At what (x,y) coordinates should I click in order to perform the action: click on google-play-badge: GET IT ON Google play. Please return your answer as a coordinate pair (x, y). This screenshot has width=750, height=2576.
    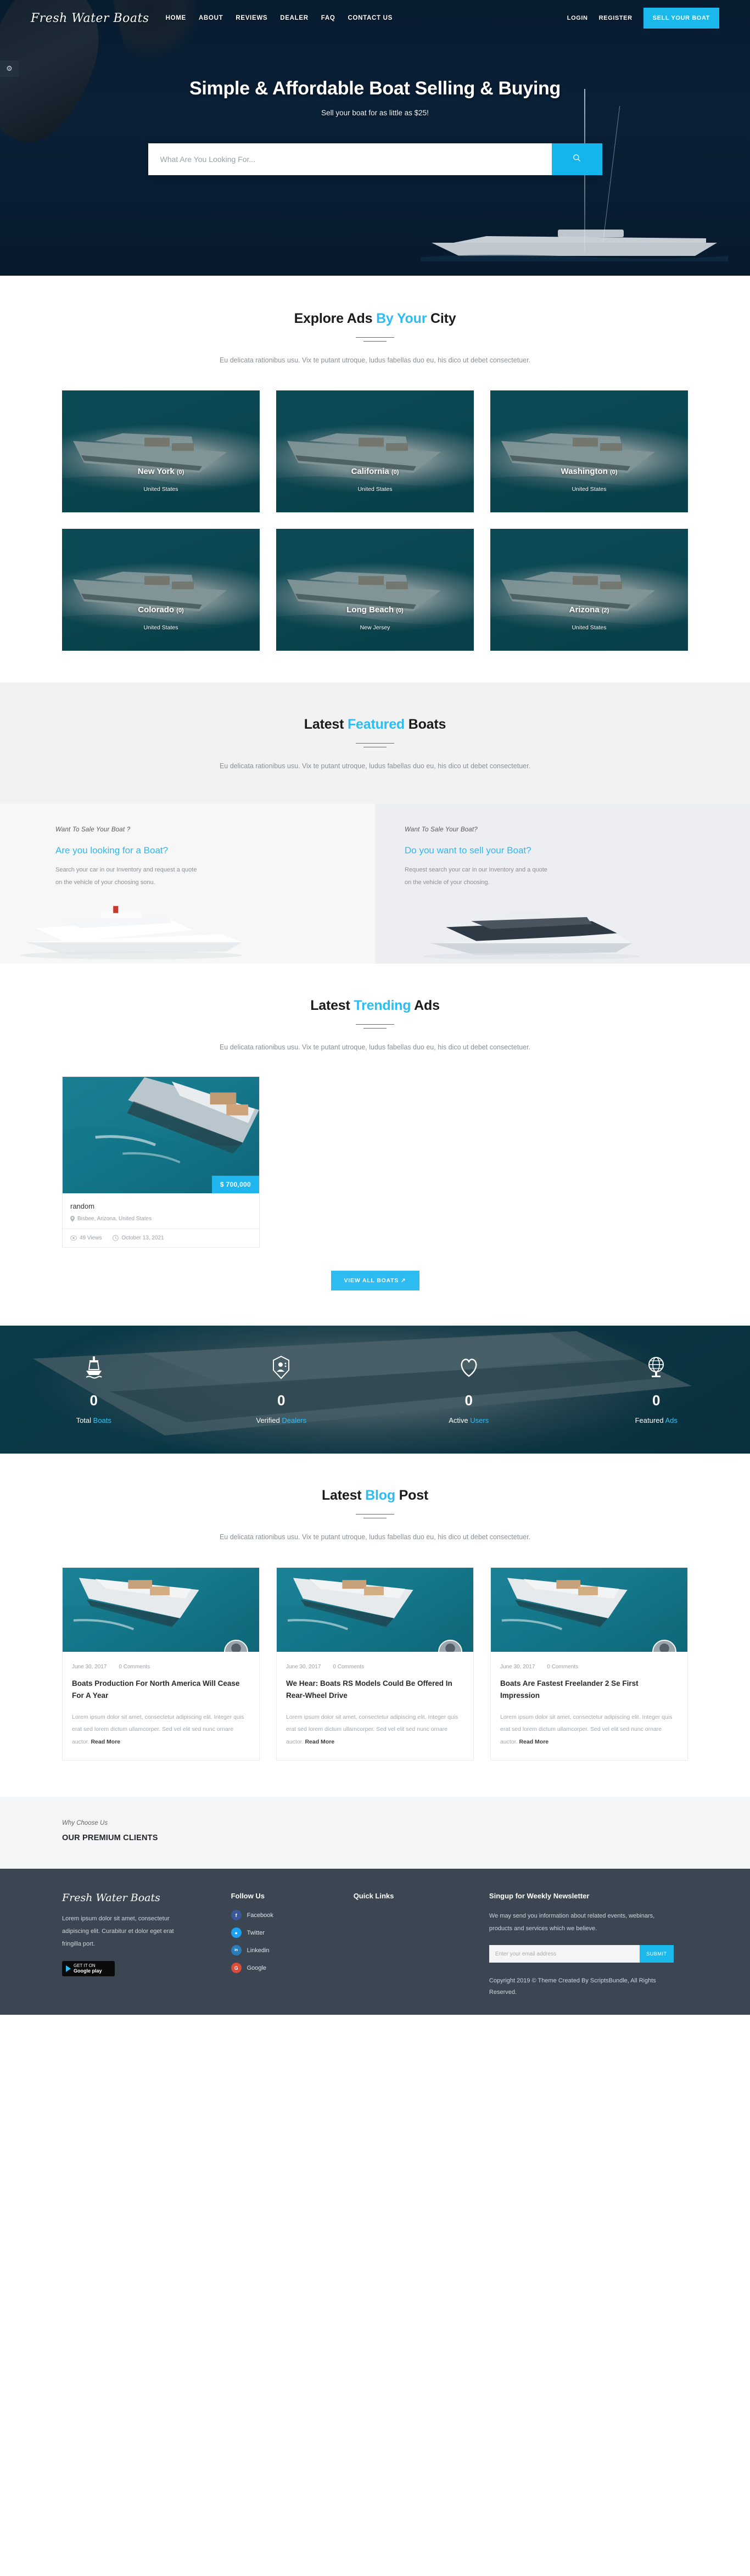
    Looking at the image, I should click on (88, 1968).